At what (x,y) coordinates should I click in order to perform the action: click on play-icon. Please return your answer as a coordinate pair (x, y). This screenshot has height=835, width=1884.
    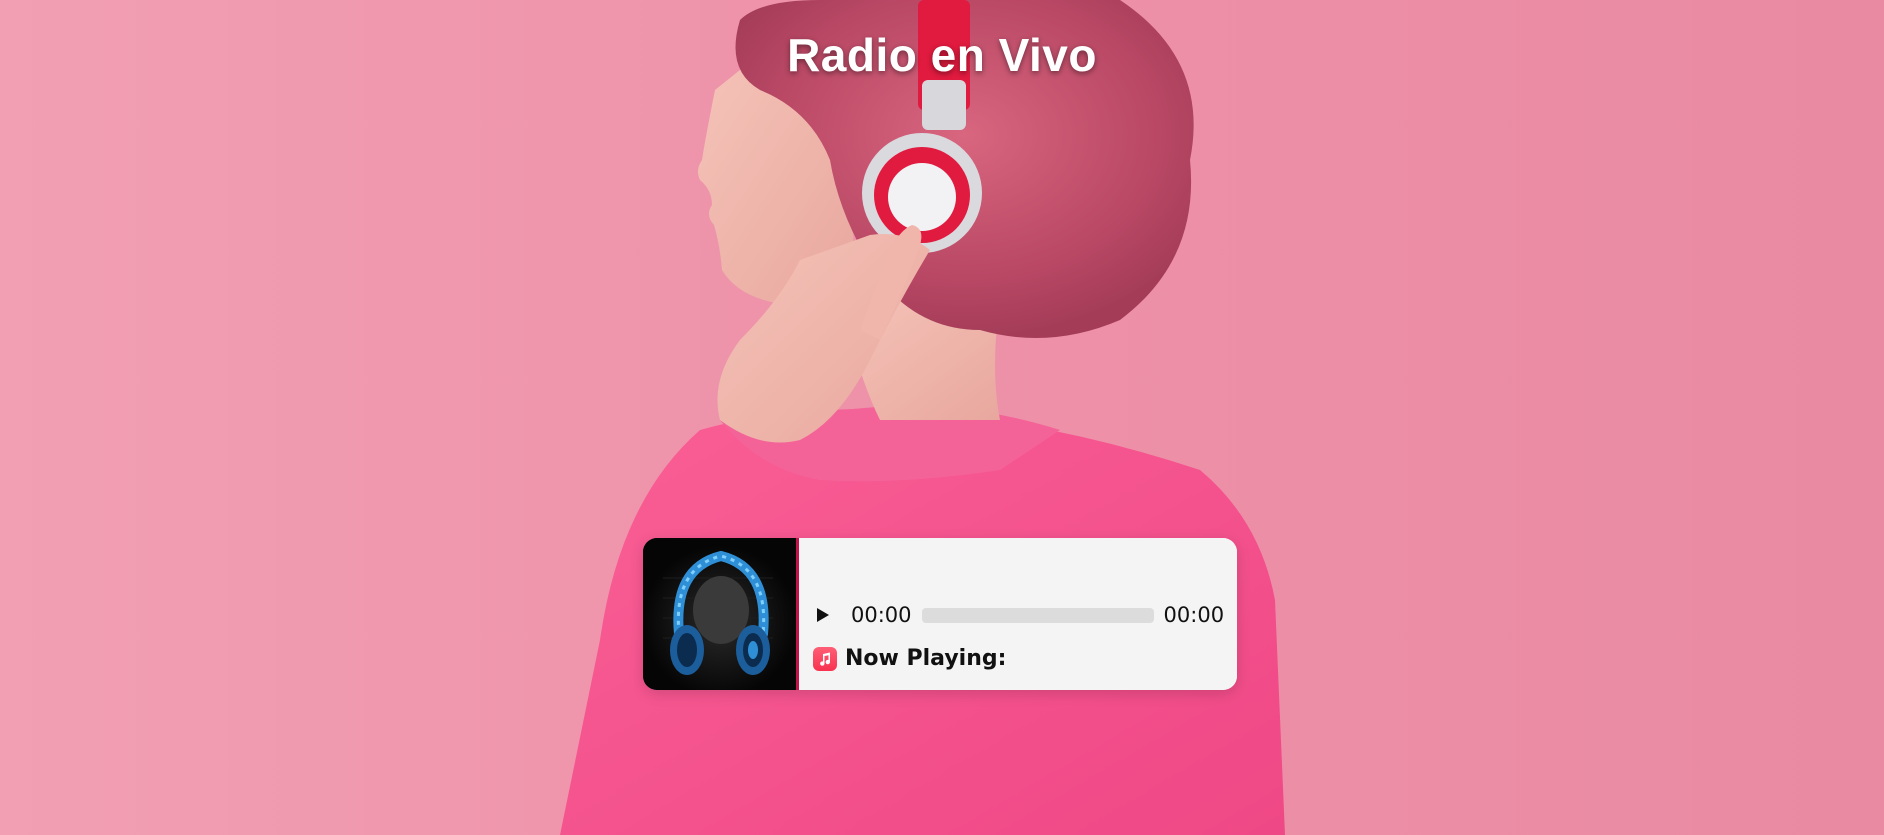
    Looking at the image, I should click on (823, 615).